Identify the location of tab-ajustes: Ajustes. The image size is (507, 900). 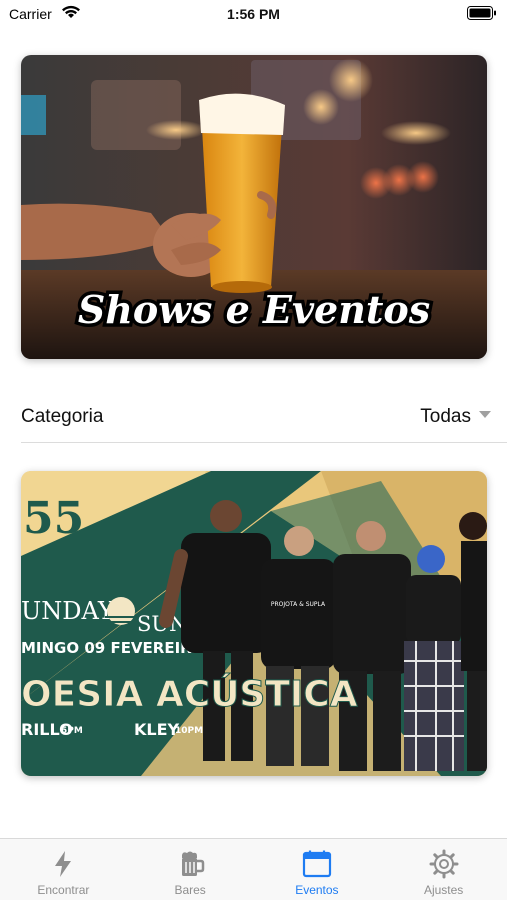
(443, 869).